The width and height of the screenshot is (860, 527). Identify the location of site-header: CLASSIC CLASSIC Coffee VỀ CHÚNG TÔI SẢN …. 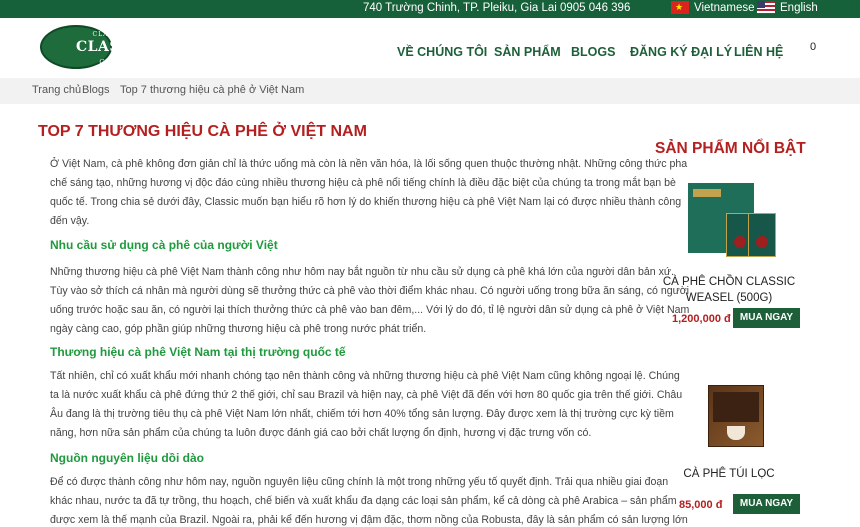
(430, 48).